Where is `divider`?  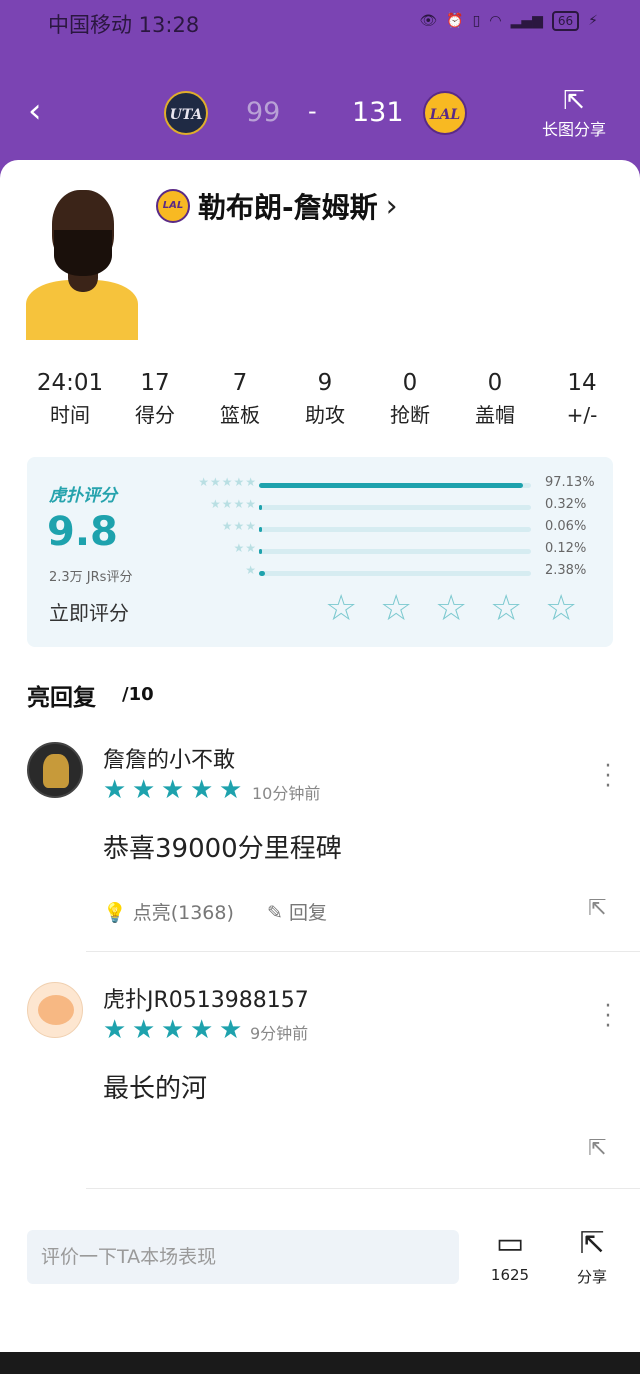 divider is located at coordinates (363, 1188).